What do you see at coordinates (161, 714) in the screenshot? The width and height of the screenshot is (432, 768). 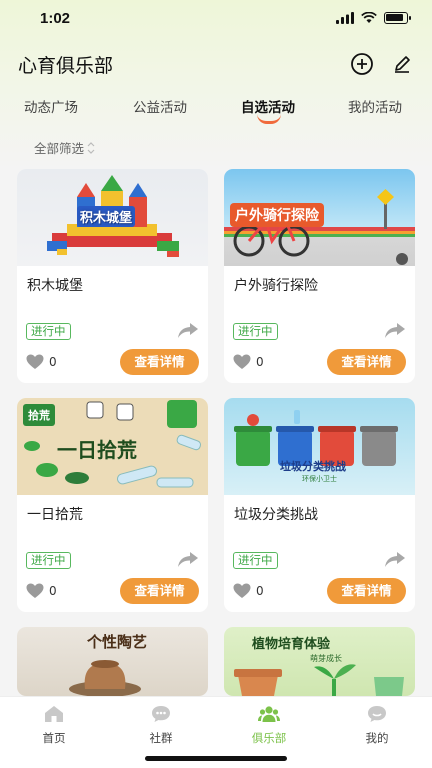 I see `chat-icon` at bounding box center [161, 714].